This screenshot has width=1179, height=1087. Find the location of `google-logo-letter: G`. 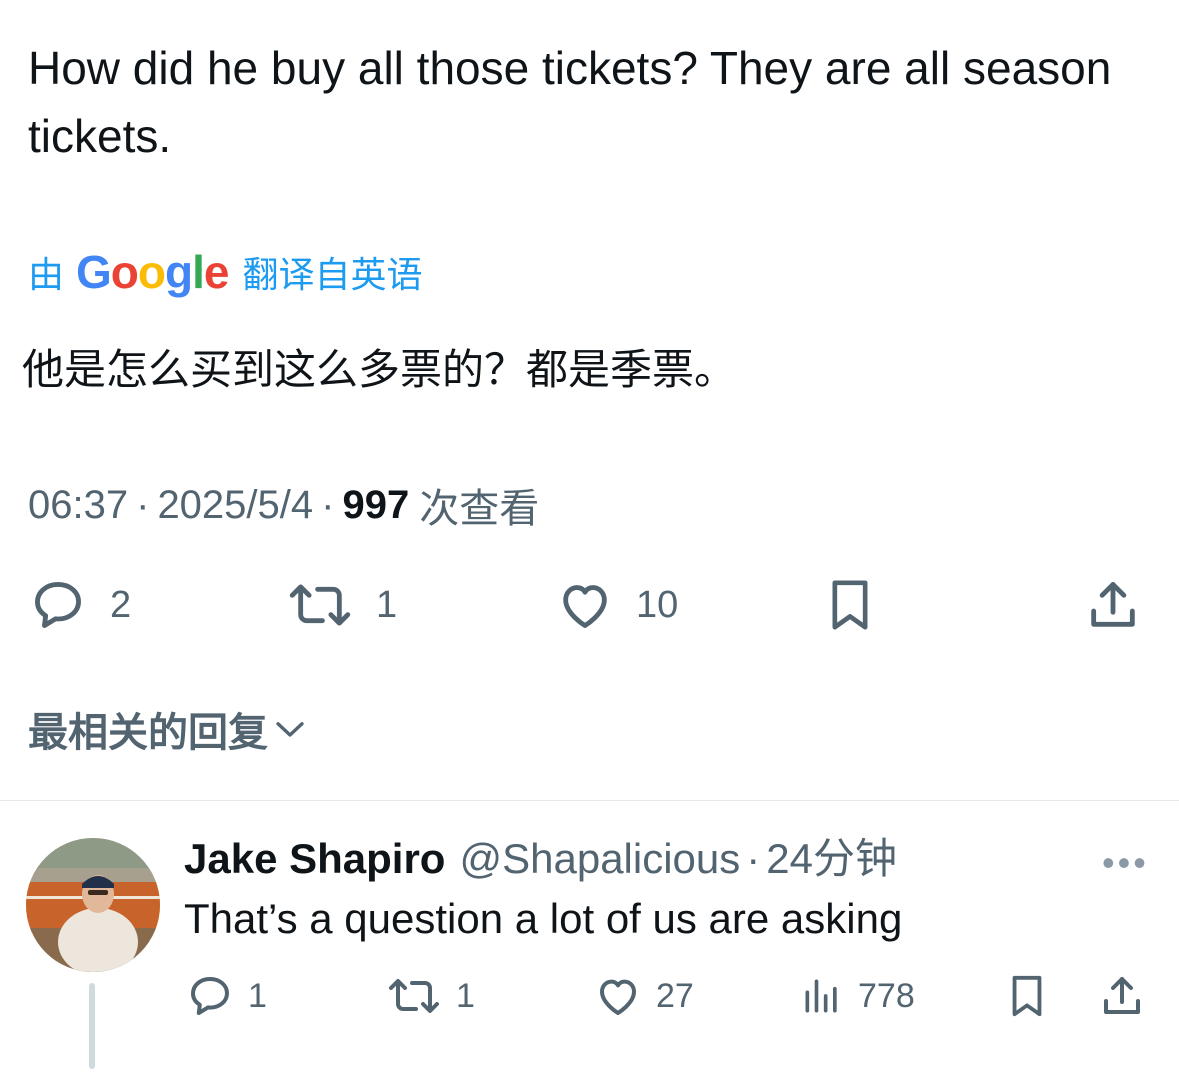

google-logo-letter: G is located at coordinates (94, 272).